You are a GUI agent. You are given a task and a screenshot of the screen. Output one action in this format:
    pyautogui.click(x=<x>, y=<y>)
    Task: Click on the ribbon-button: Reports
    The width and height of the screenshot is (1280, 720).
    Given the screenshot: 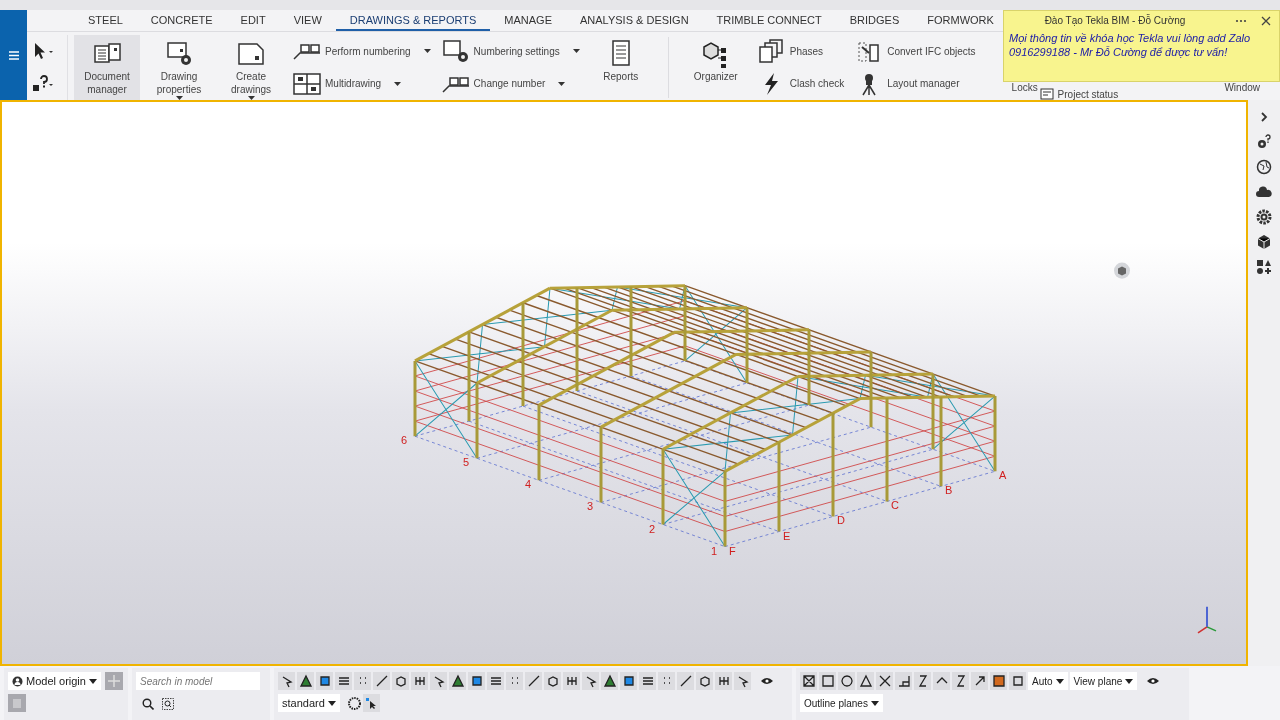 What is the action you would take?
    pyautogui.click(x=620, y=67)
    